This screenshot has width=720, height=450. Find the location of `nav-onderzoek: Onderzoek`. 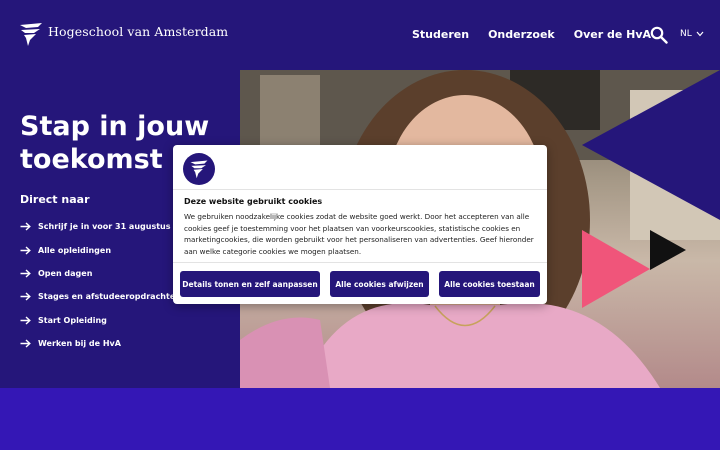

nav-onderzoek: Onderzoek is located at coordinates (521, 34).